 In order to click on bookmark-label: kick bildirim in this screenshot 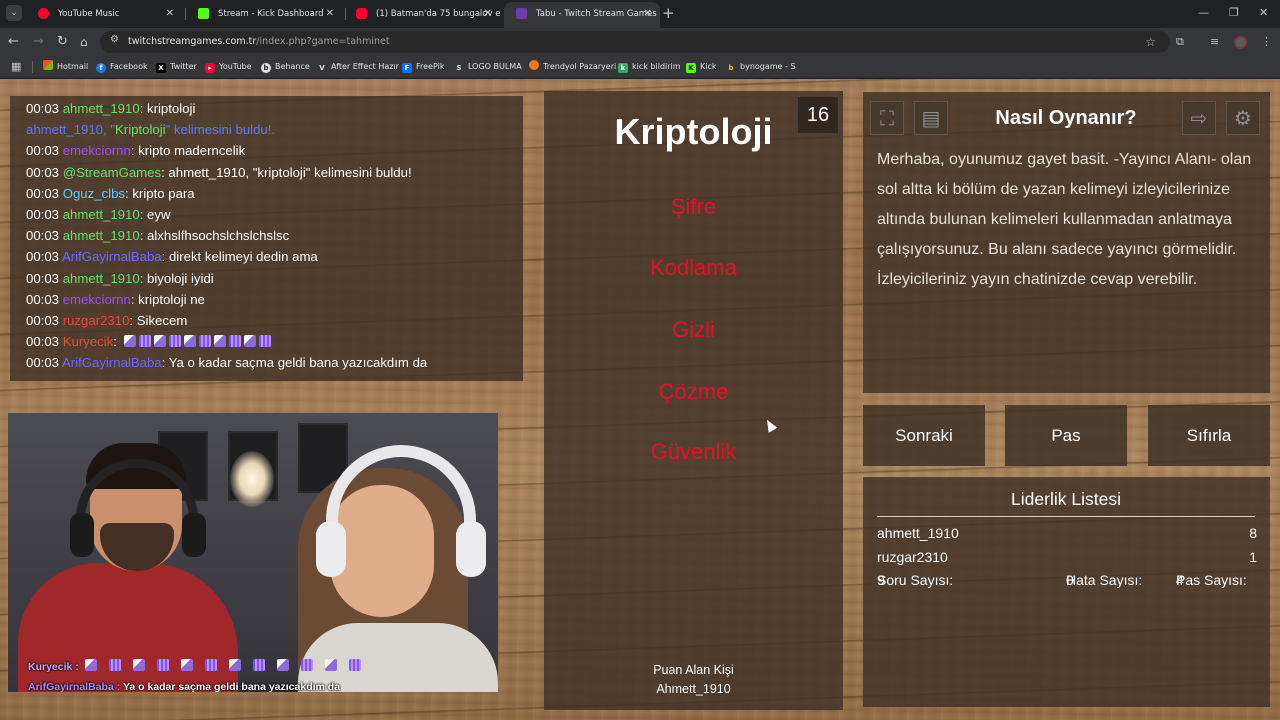, I will do `click(656, 66)`.